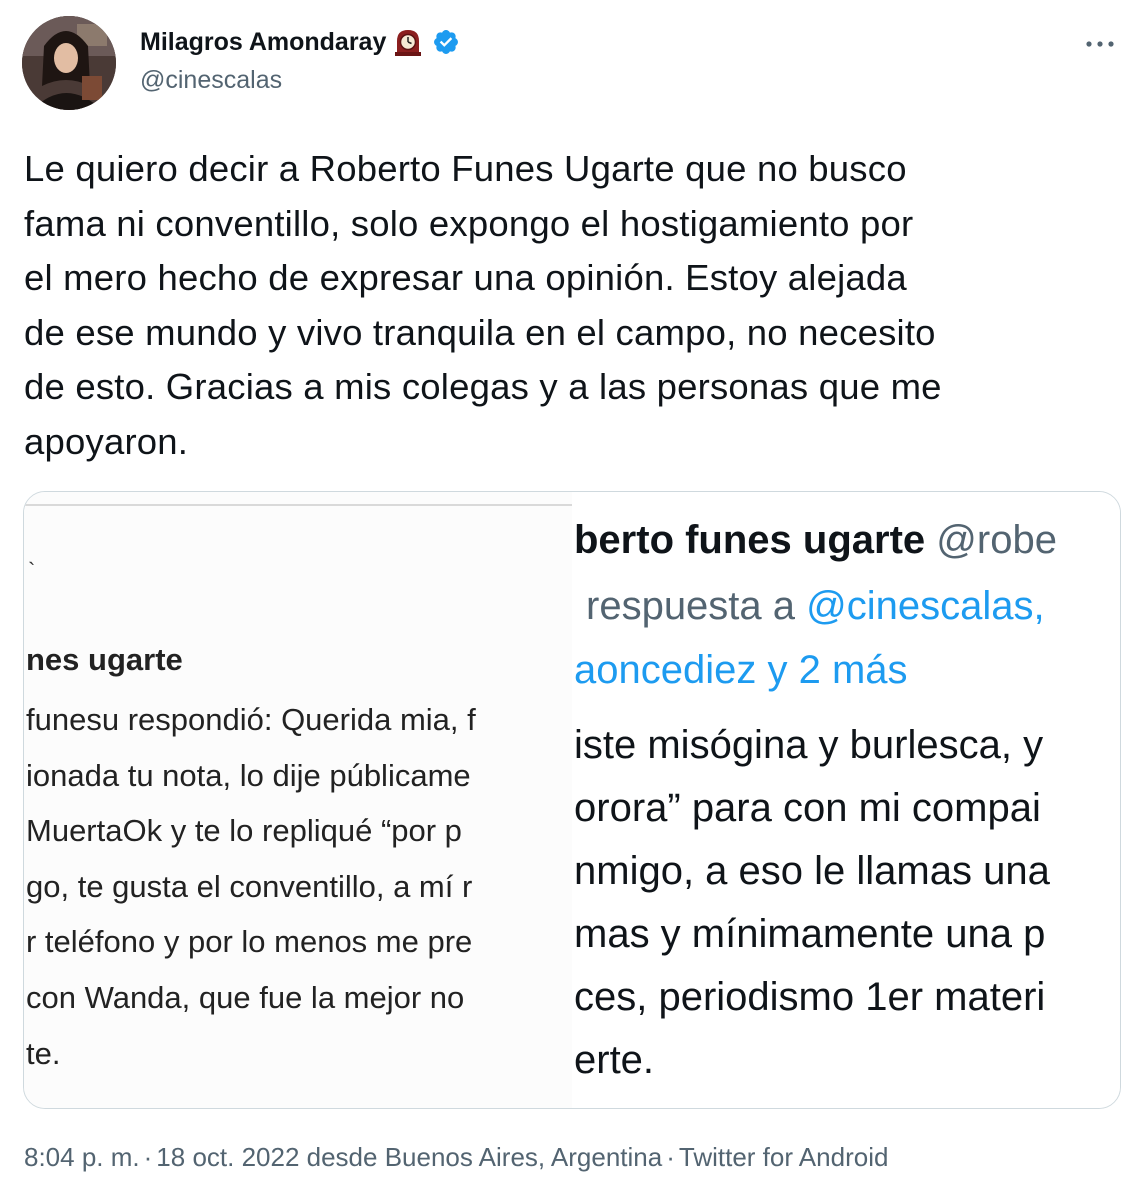  I want to click on left-line: funesu respondió: Querida mia, f, so click(251, 719).